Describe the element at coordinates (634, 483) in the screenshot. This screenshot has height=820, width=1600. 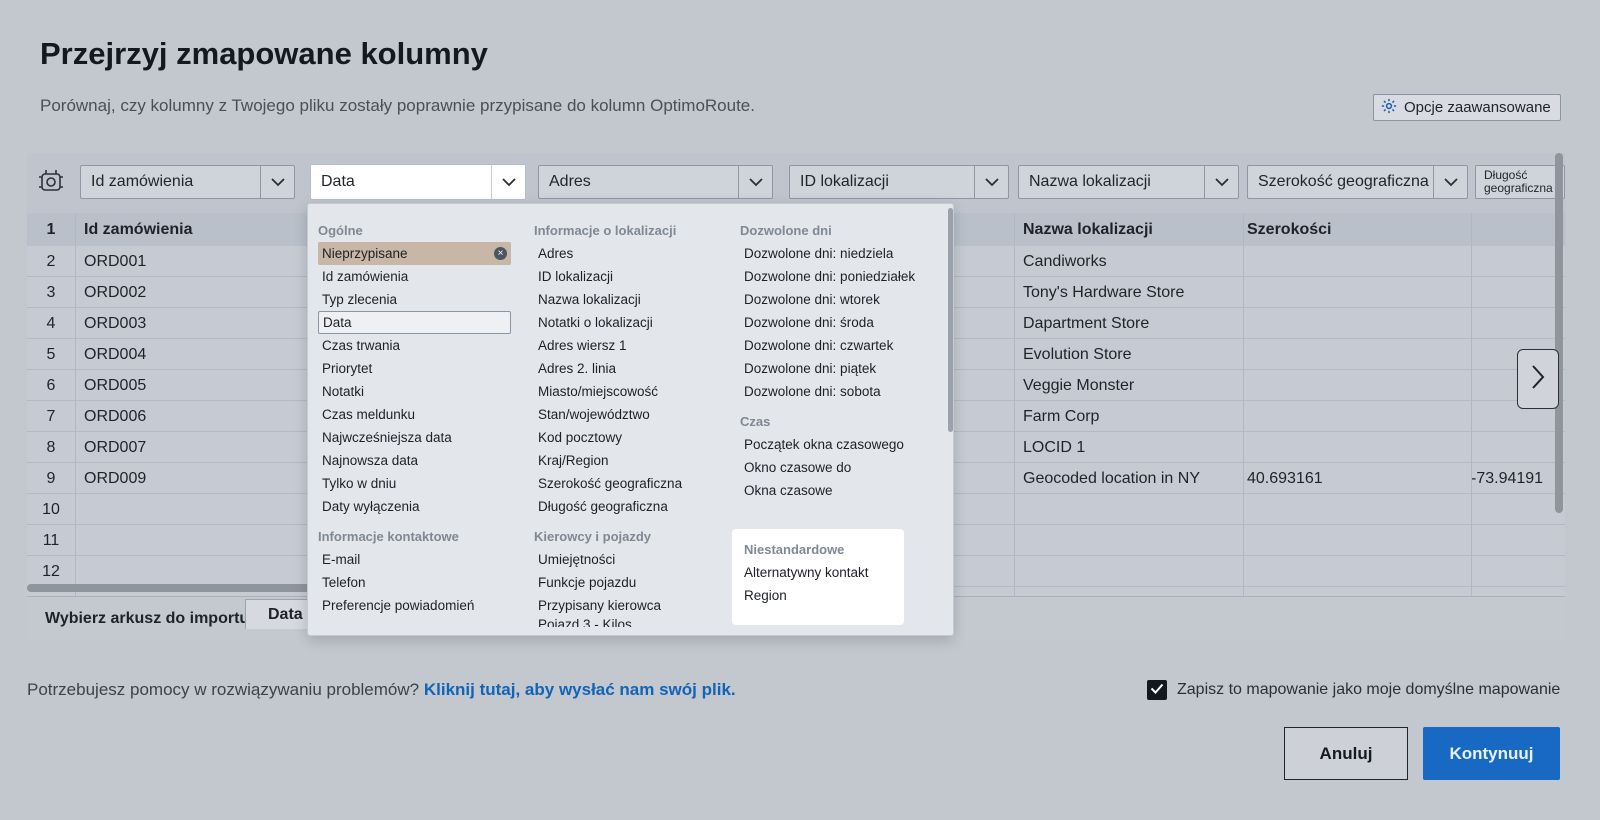
I see `option-latitude: Szerokość geograficzna` at that location.